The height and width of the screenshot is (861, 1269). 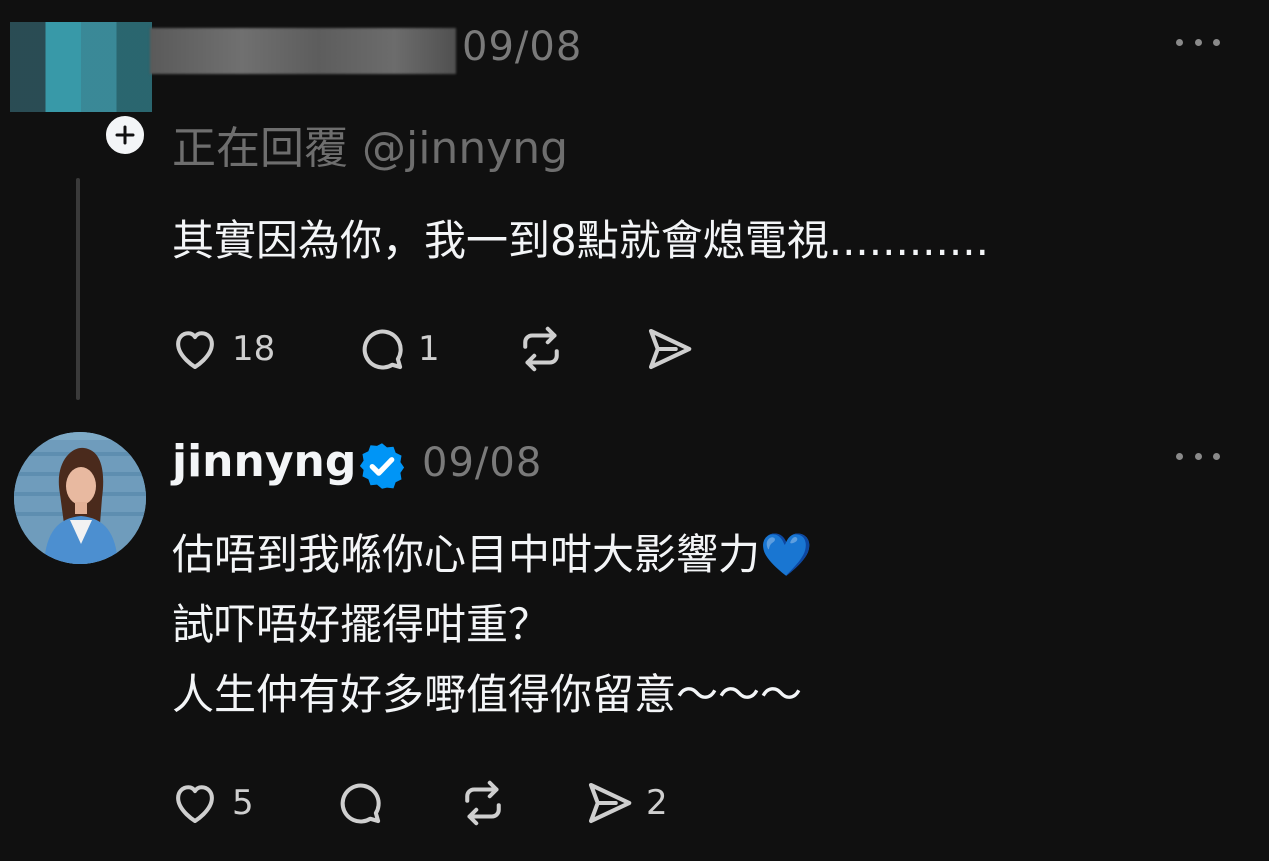 I want to click on share-button, so click(x=669, y=349).